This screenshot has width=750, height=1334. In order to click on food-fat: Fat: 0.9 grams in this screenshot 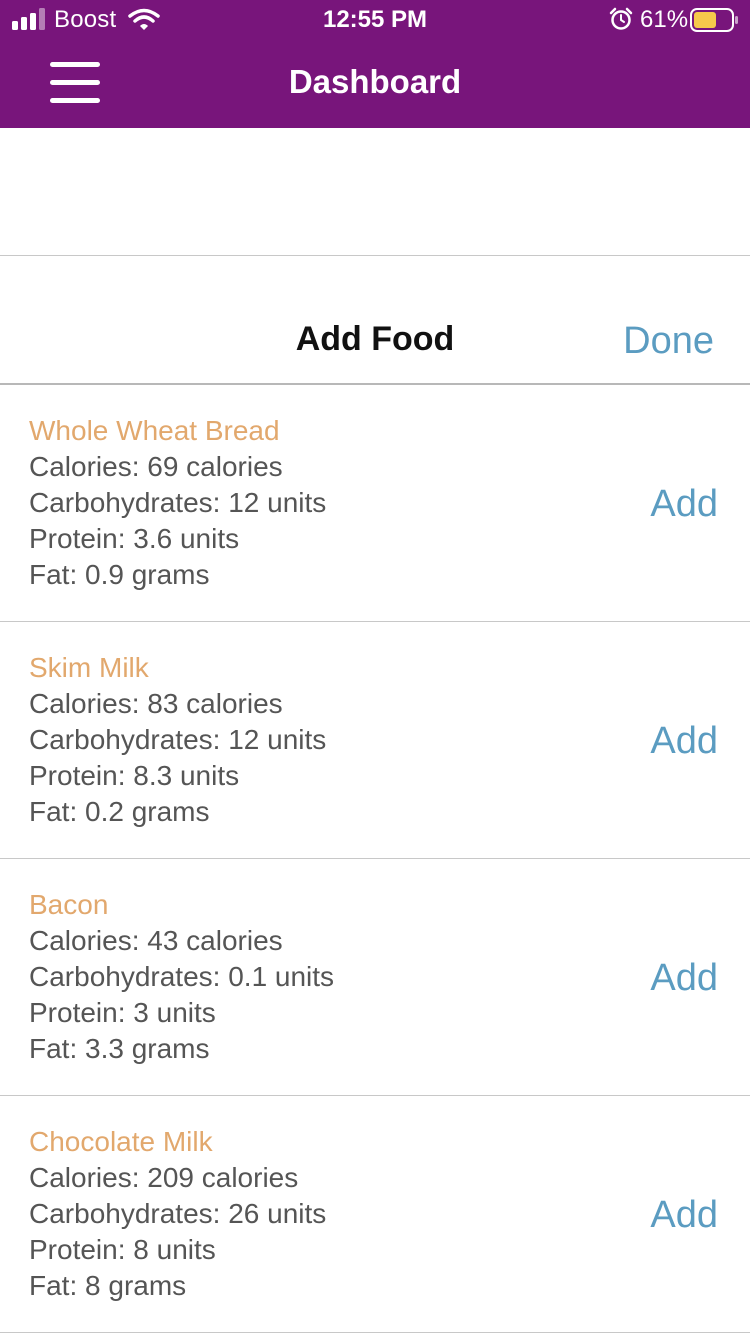, I will do `click(119, 574)`.